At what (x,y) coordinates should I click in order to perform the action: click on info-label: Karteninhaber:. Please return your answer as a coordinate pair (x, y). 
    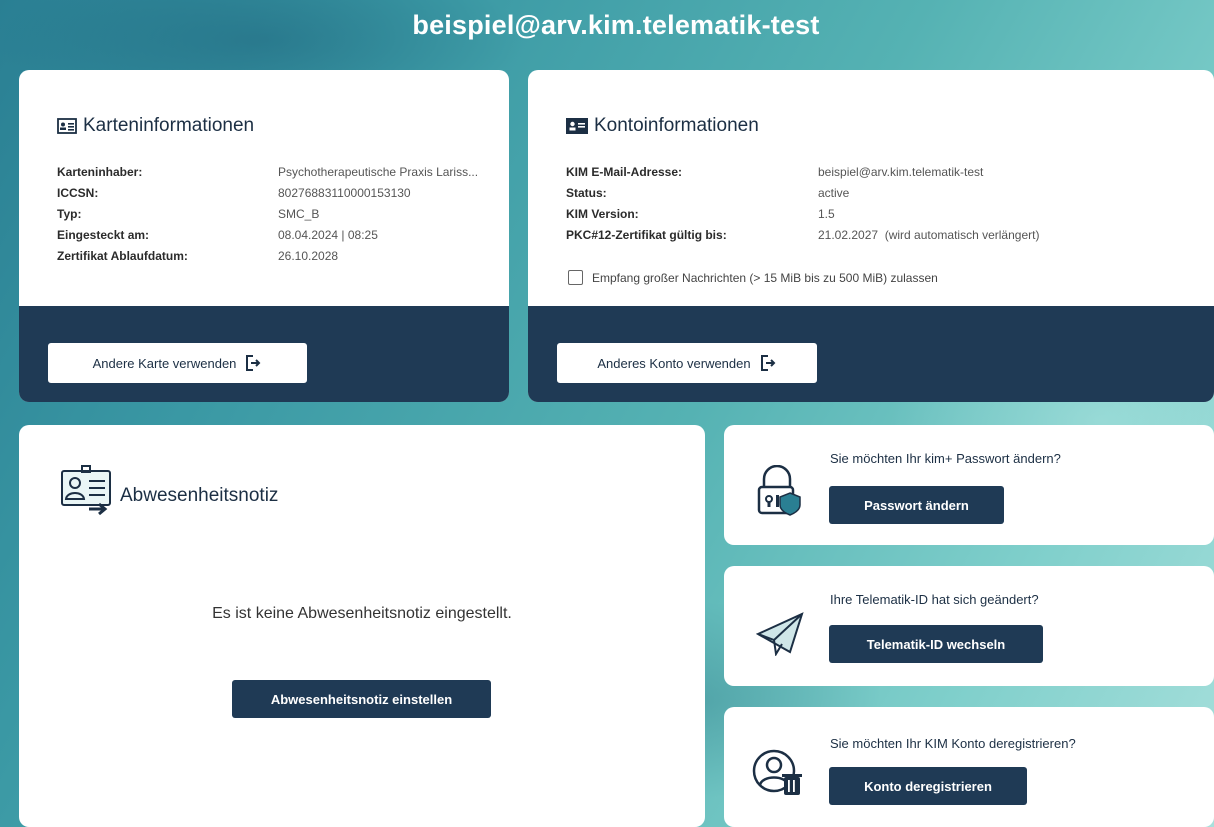
    Looking at the image, I should click on (100, 171).